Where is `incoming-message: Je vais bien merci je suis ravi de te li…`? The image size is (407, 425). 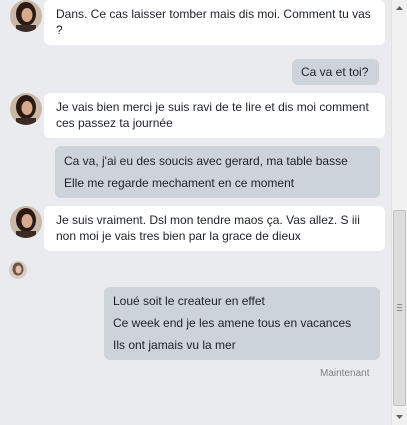
incoming-message: Je vais bien merci je suis ravi de te li… is located at coordinates (214, 115).